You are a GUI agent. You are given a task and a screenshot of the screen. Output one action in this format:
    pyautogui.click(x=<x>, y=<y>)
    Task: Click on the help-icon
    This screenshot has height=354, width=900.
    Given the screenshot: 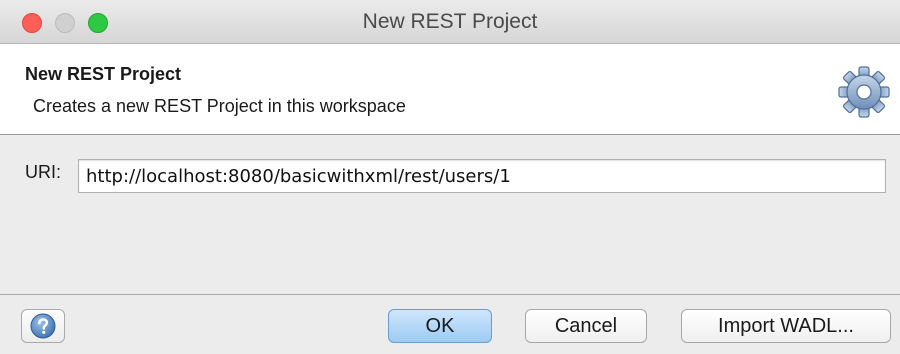 What is the action you would take?
    pyautogui.click(x=43, y=326)
    